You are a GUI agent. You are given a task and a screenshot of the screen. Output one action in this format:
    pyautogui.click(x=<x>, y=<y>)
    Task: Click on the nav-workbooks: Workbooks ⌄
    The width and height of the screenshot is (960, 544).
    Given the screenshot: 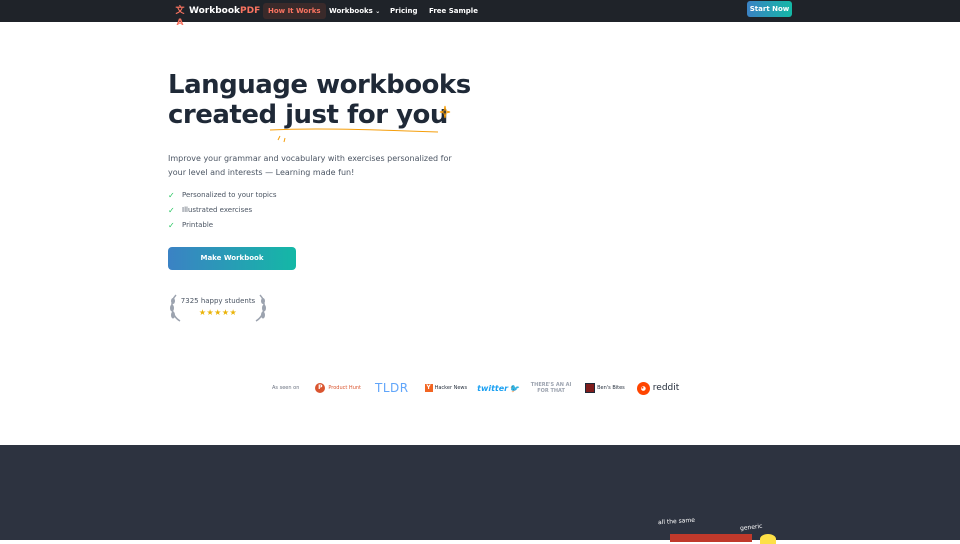 What is the action you would take?
    pyautogui.click(x=354, y=11)
    